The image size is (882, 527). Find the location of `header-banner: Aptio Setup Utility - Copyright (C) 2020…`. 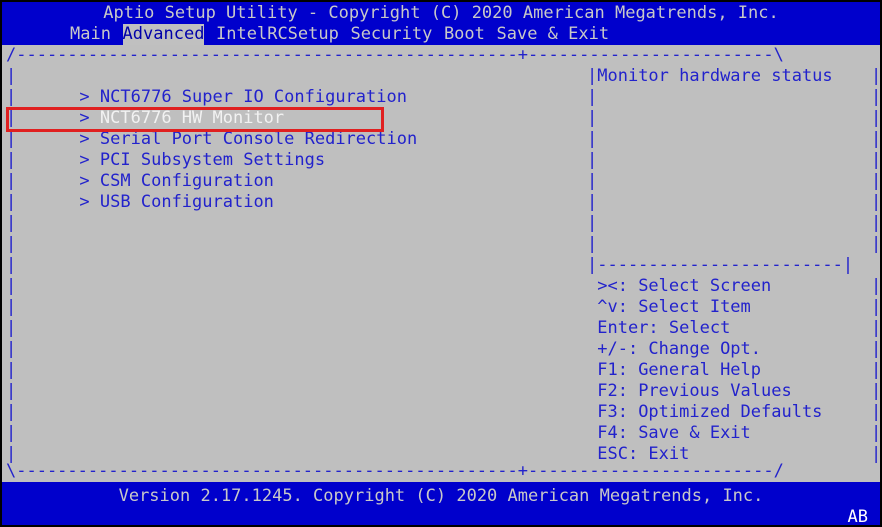

header-banner: Aptio Setup Utility - Copyright (C) 2020… is located at coordinates (441, 23).